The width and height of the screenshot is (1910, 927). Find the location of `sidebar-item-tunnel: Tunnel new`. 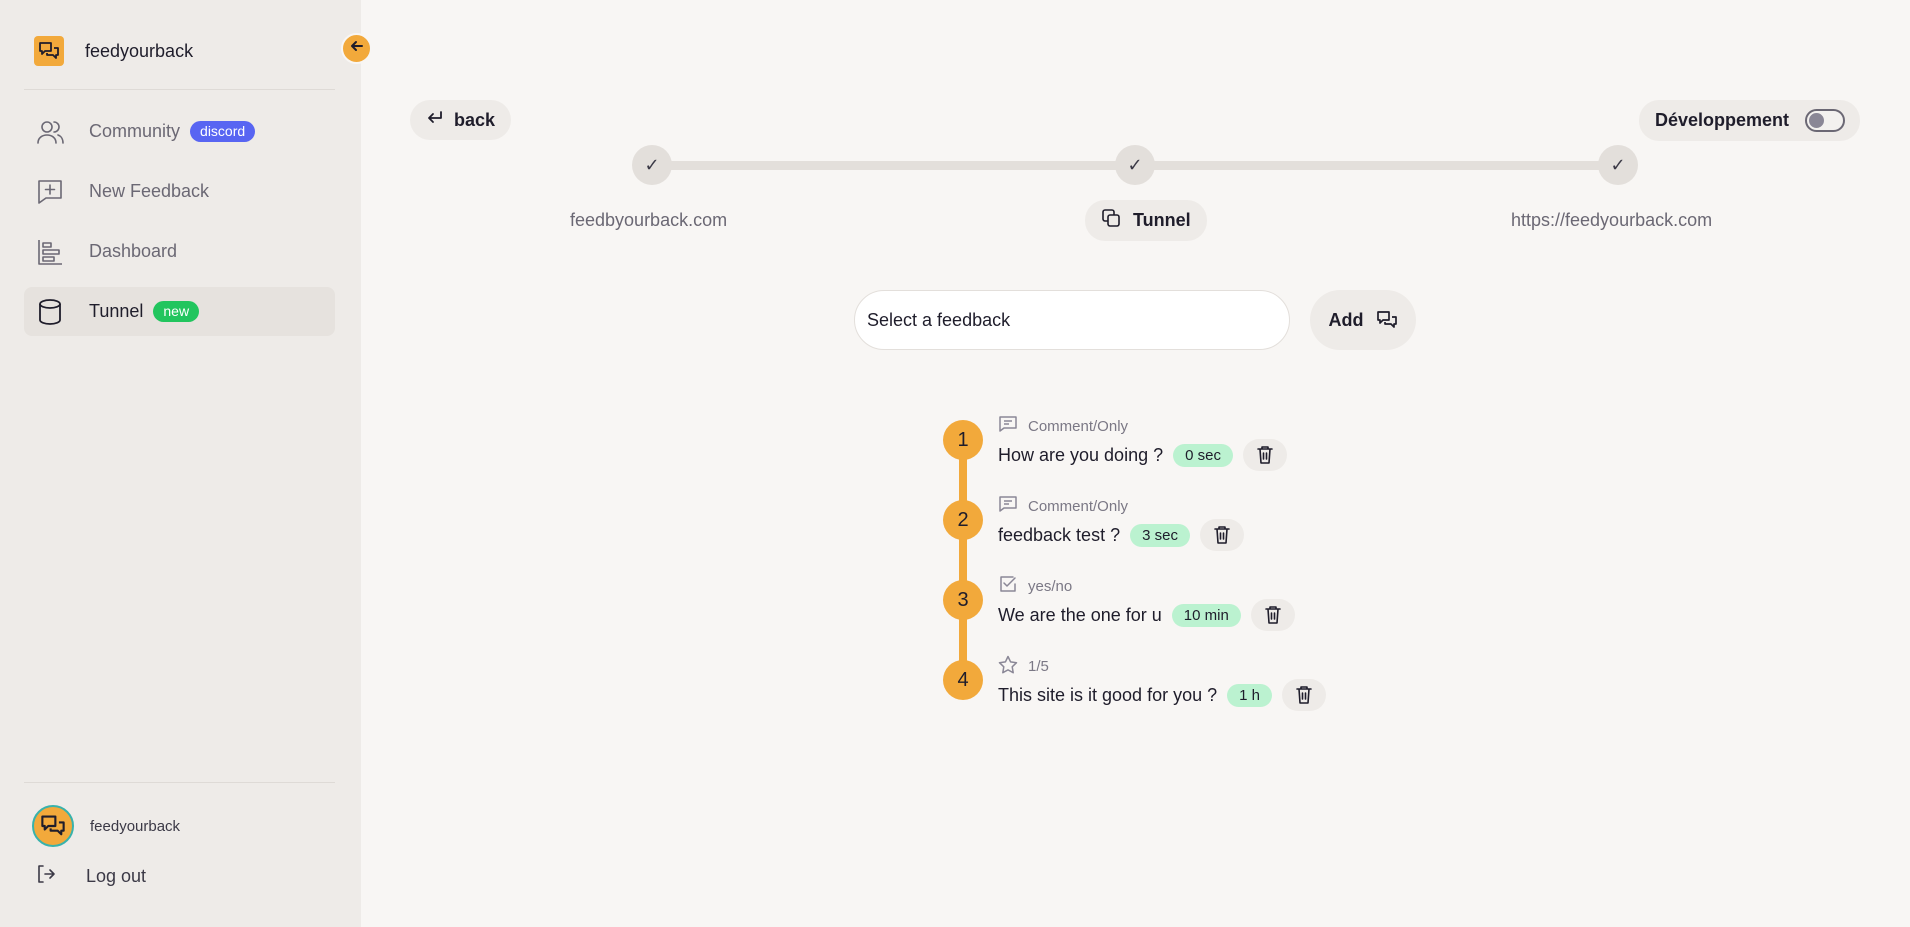

sidebar-item-tunnel: Tunnel new is located at coordinates (179, 311).